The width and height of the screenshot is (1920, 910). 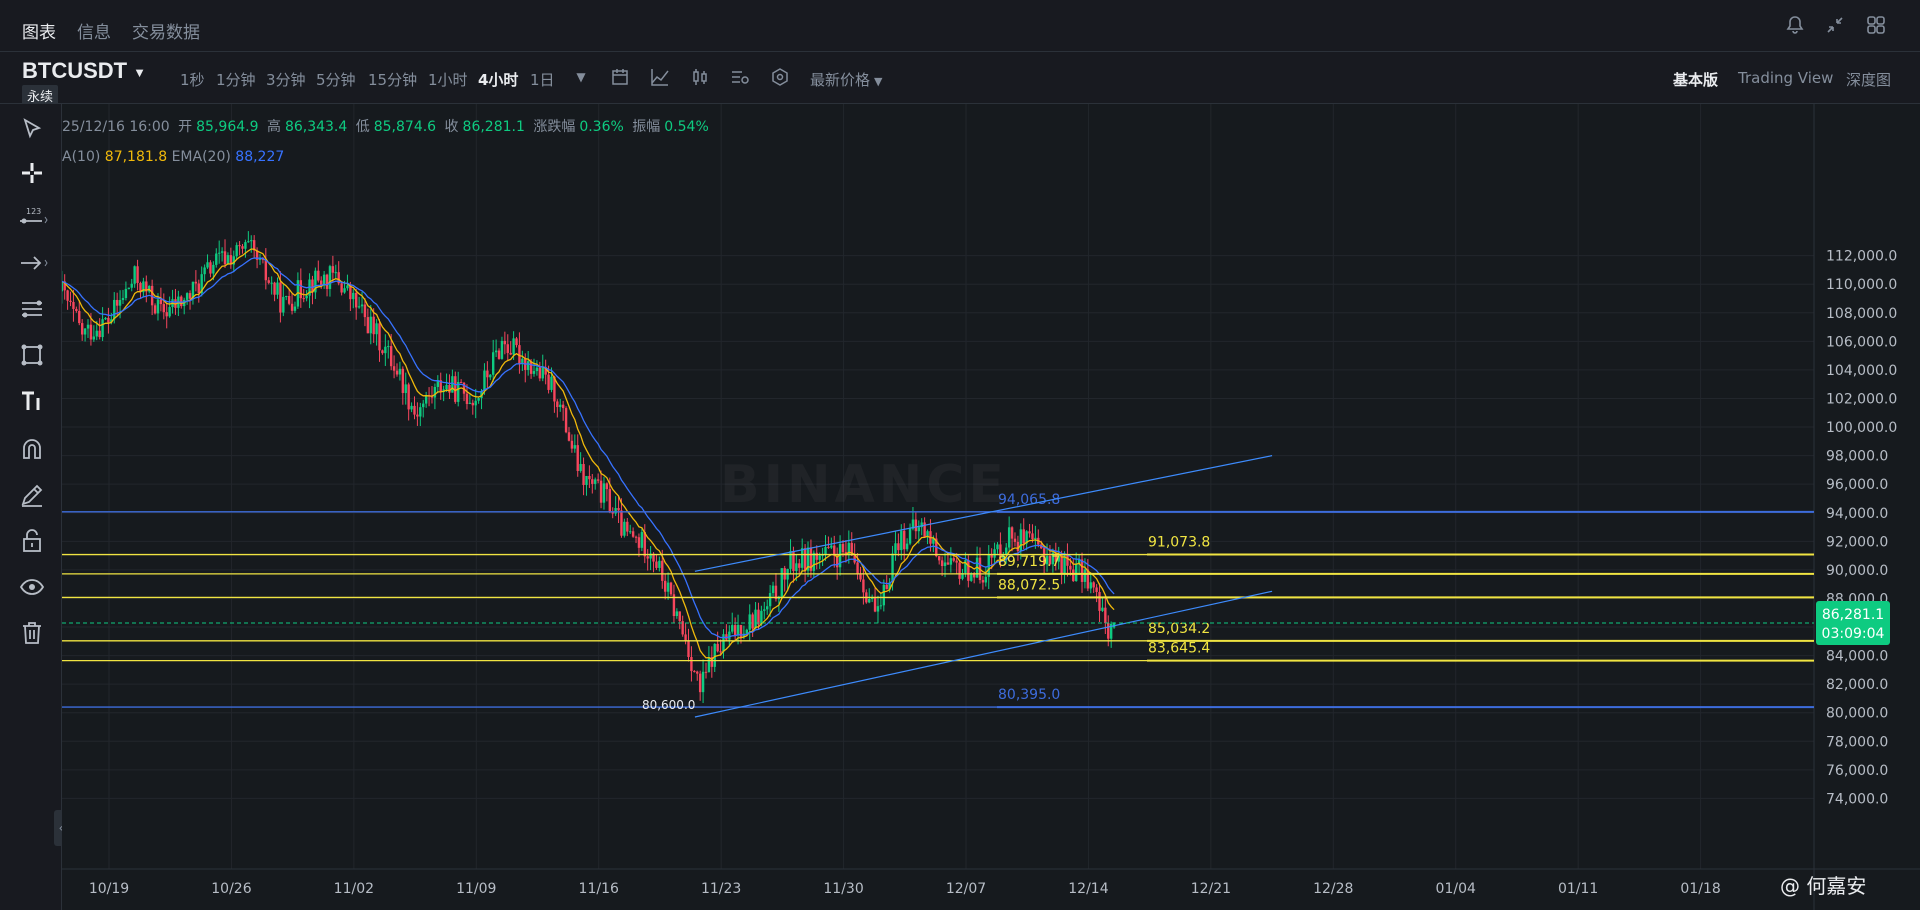 What do you see at coordinates (336, 79) in the screenshot?
I see `interval-5m: 5分钟` at bounding box center [336, 79].